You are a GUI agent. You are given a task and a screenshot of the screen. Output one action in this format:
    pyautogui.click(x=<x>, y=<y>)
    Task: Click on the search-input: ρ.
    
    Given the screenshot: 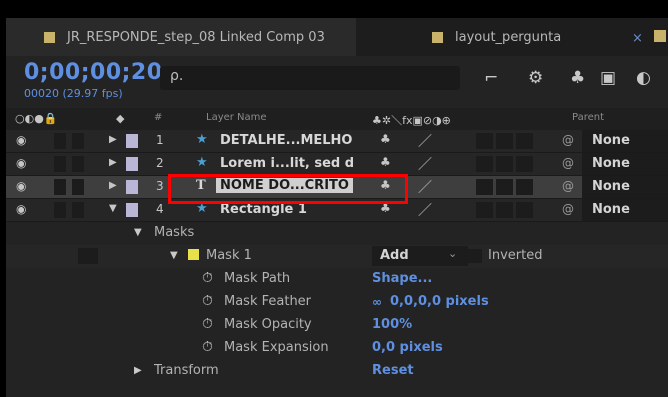 What is the action you would take?
    pyautogui.click(x=310, y=78)
    